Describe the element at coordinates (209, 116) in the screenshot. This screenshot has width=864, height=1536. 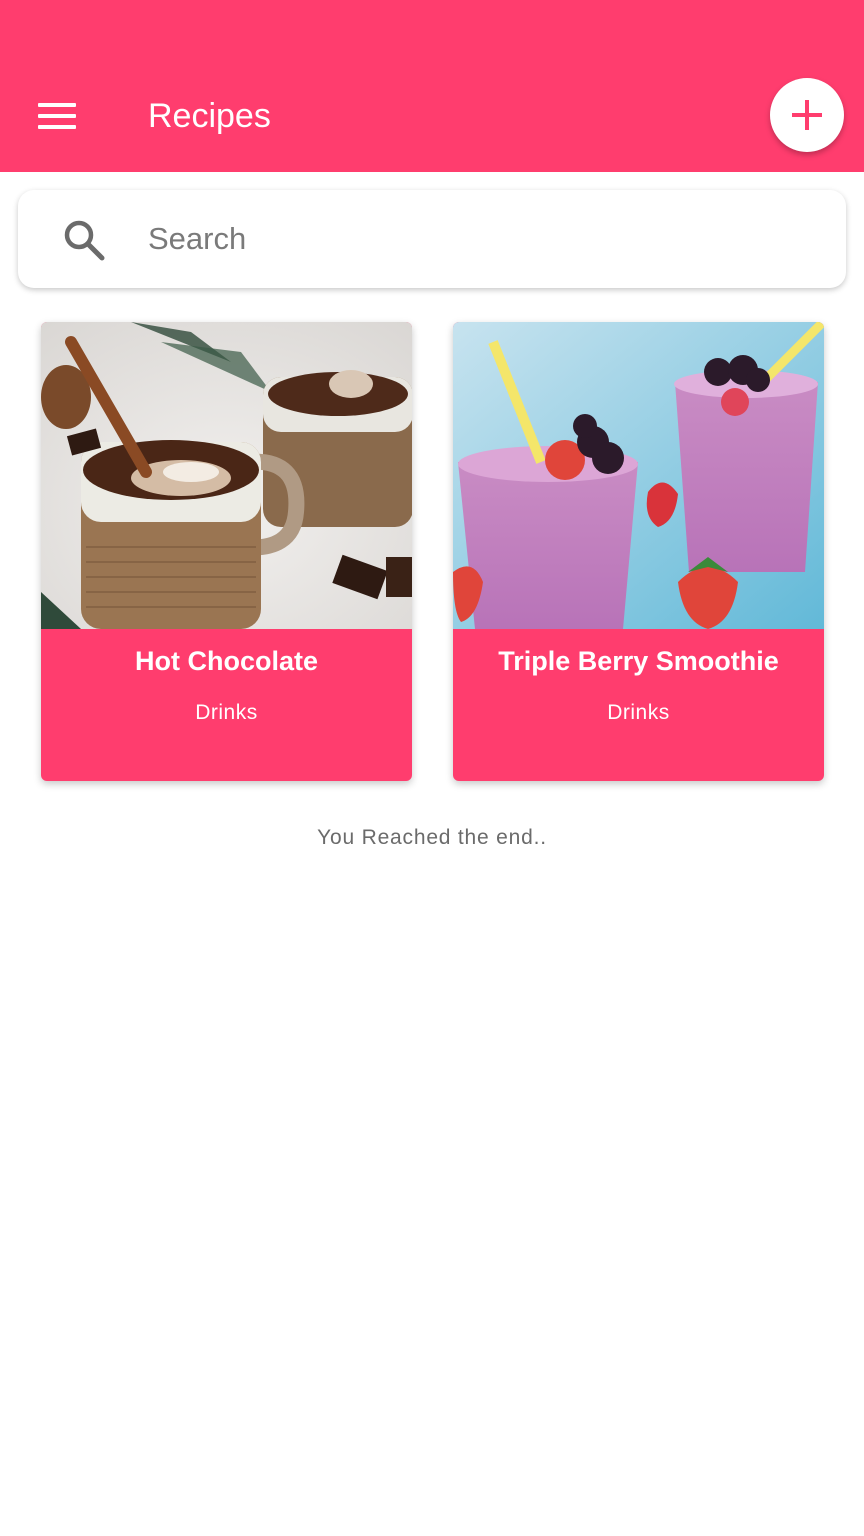
I see `page-title: Recipes` at that location.